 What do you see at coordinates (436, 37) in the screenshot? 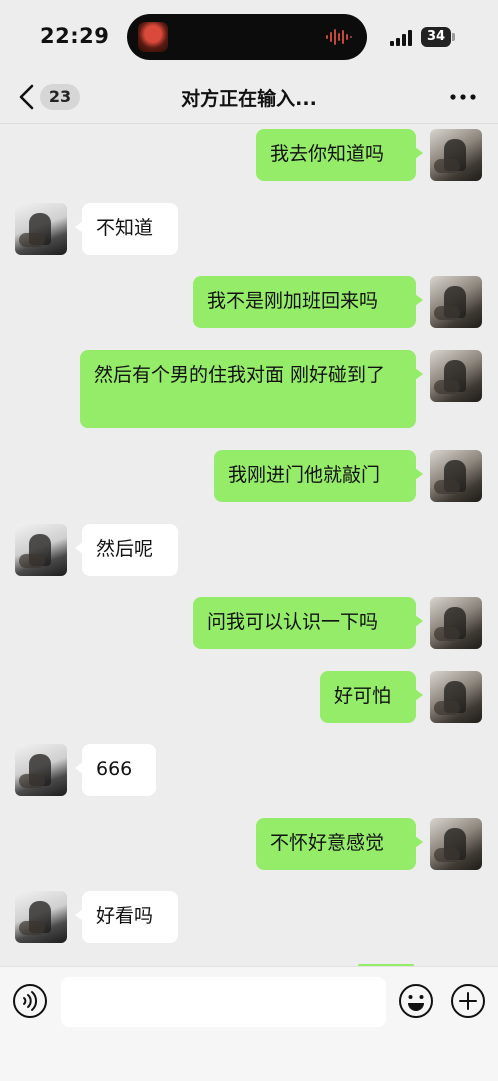
I see `battery-indicator: 34` at bounding box center [436, 37].